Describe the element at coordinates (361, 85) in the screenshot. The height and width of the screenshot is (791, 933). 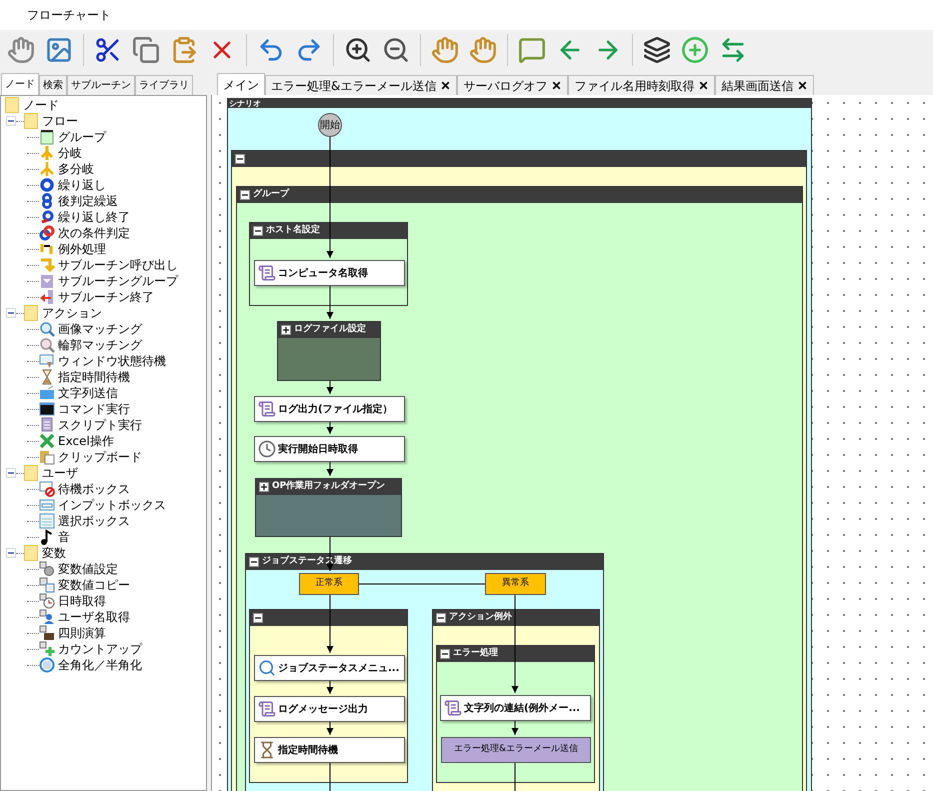
I see `editor-tab: エラー処理&エラーメール送信` at that location.